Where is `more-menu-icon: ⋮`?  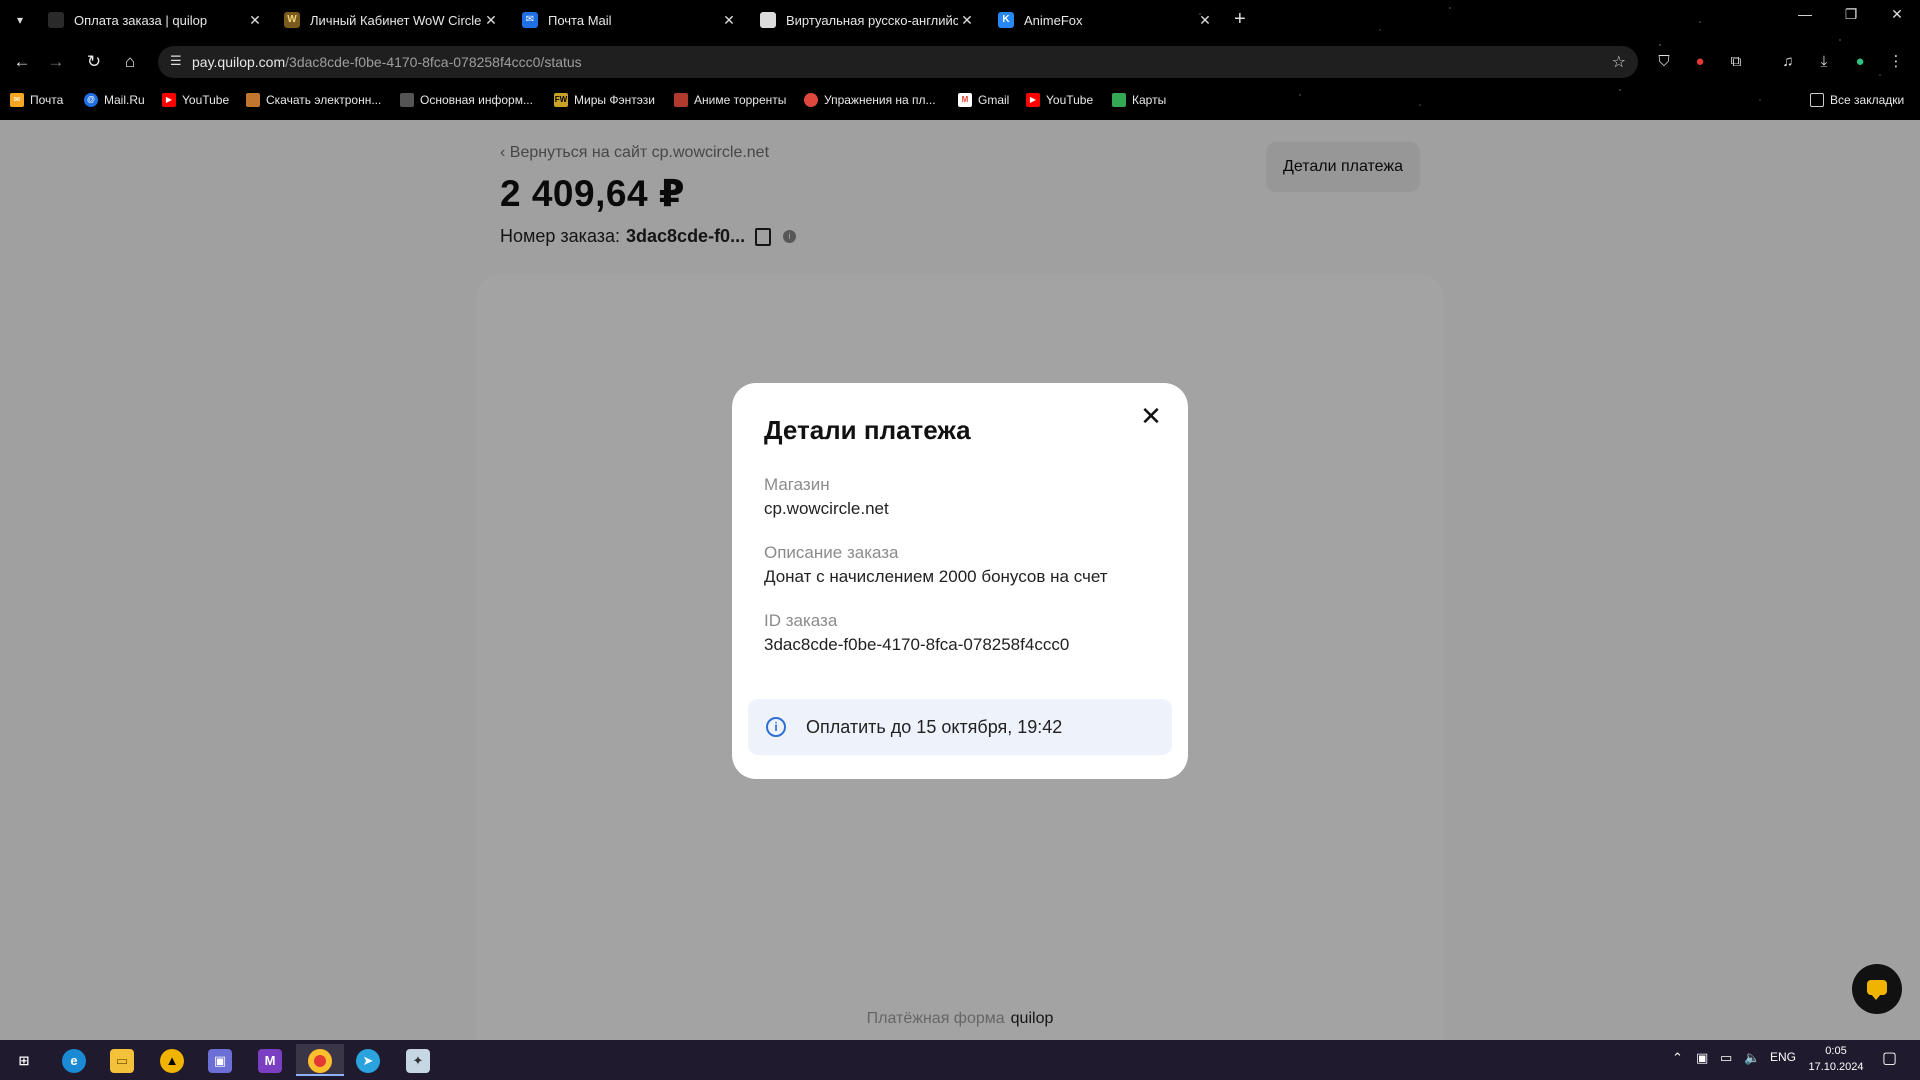
more-menu-icon: ⋮ is located at coordinates (1896, 62).